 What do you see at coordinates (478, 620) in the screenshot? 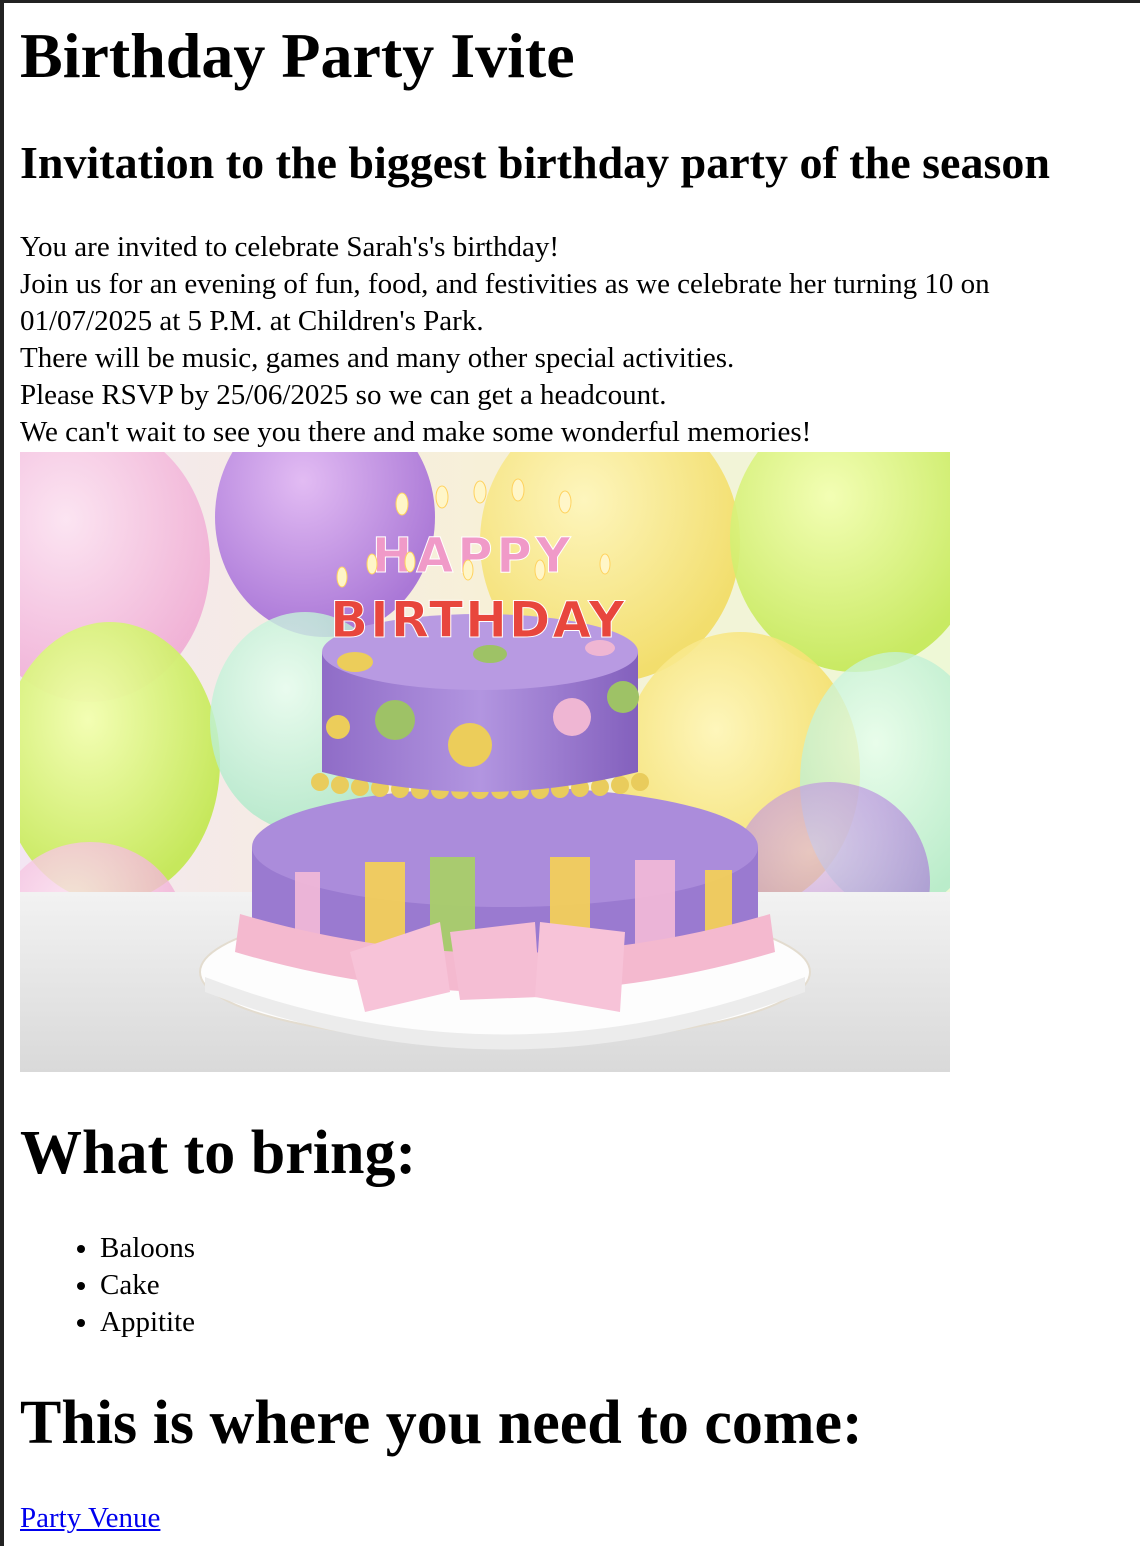
I see `cake-candle-text-bottom: BIRTHDAY` at bounding box center [478, 620].